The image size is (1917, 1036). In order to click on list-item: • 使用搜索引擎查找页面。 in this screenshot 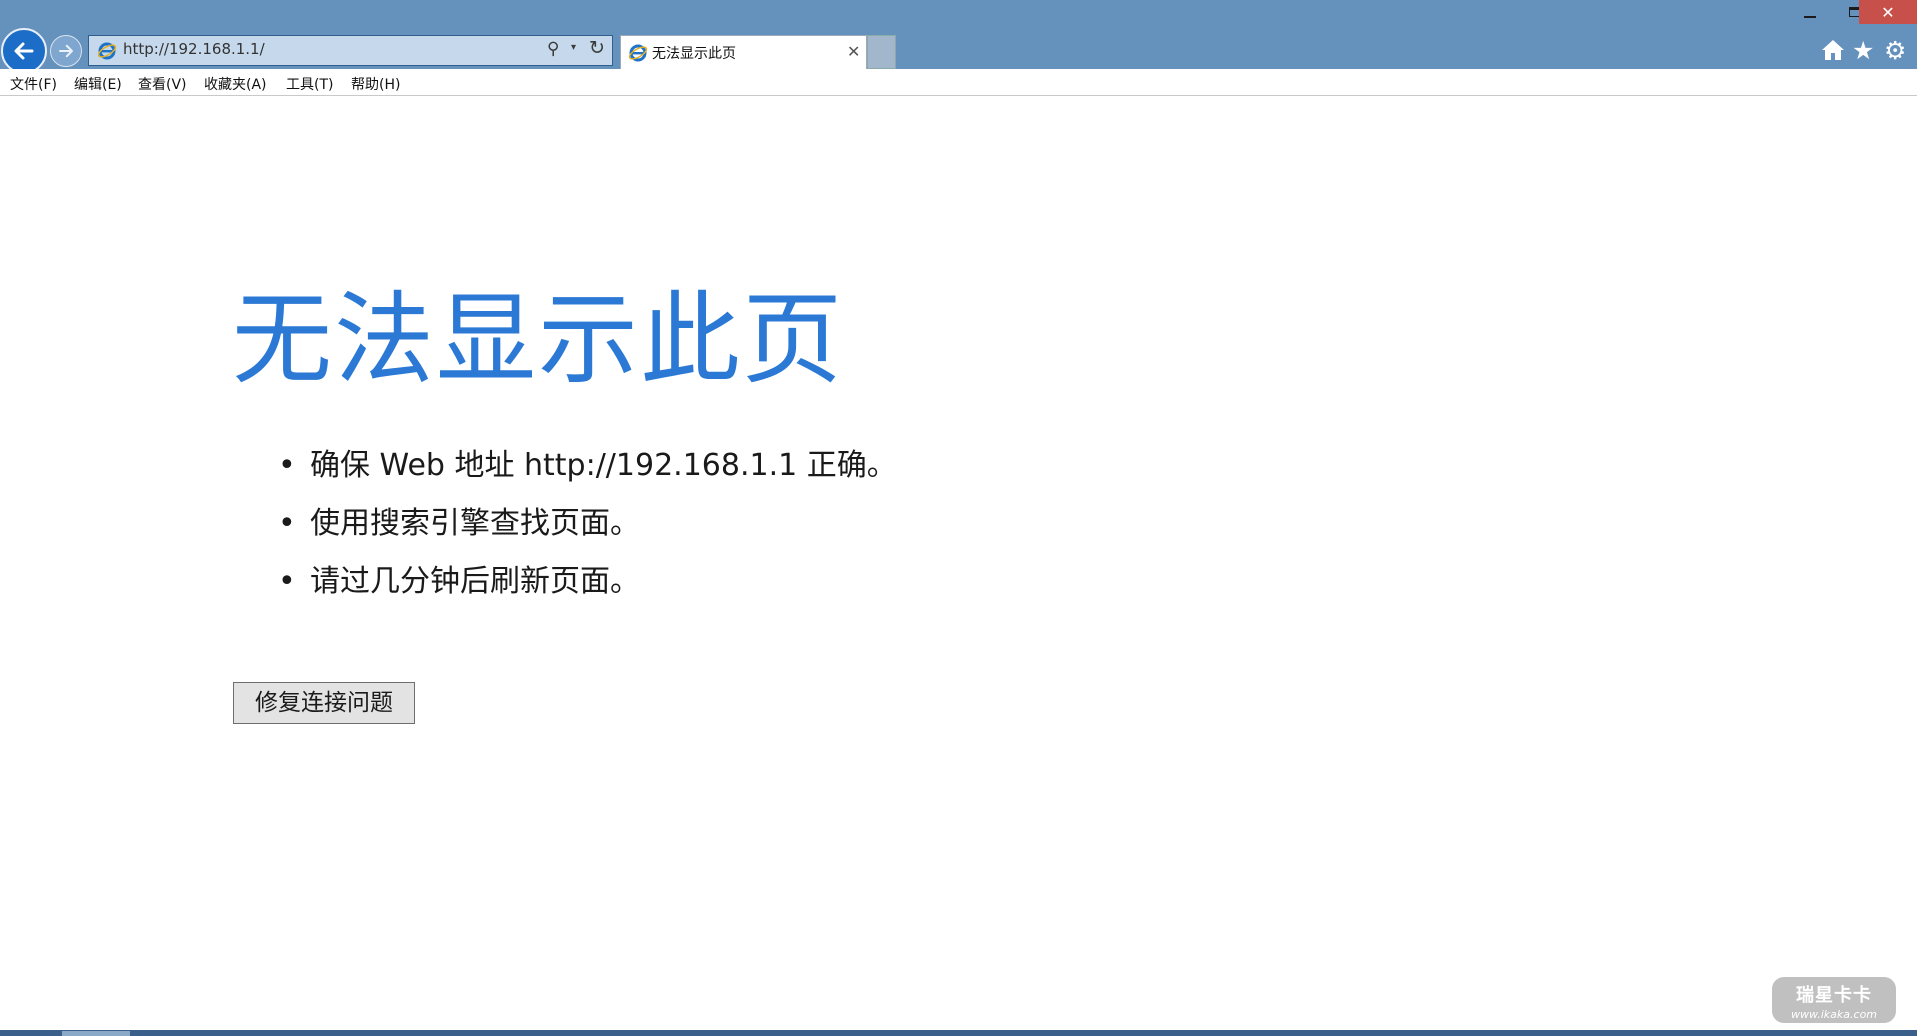, I will do `click(587, 529)`.